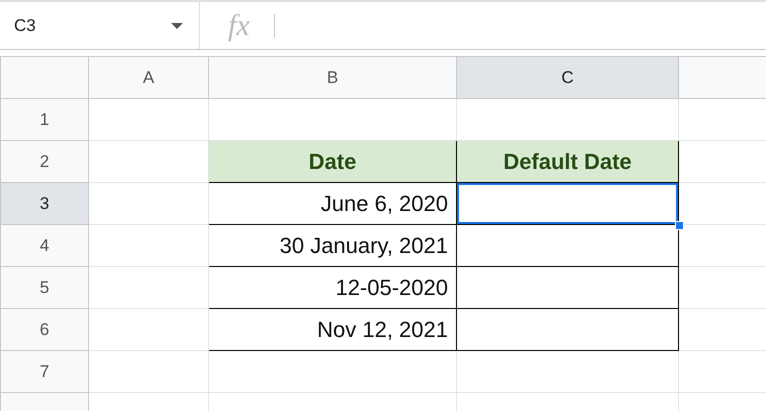 Image resolution: width=766 pixels, height=413 pixels. Describe the element at coordinates (567, 161) in the screenshot. I see `column-heading: Default Date` at that location.